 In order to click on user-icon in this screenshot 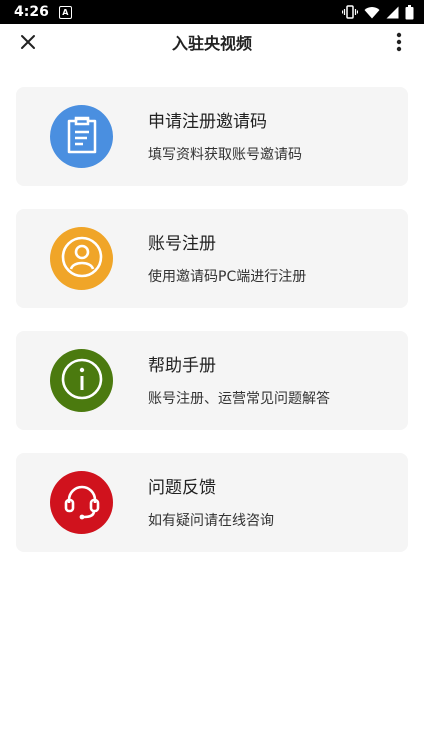, I will do `click(82, 259)`.